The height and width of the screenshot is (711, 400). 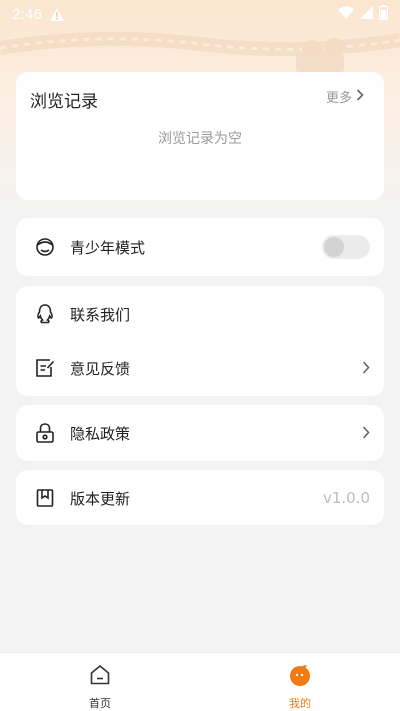 I want to click on edit-note-icon, so click(x=45, y=368).